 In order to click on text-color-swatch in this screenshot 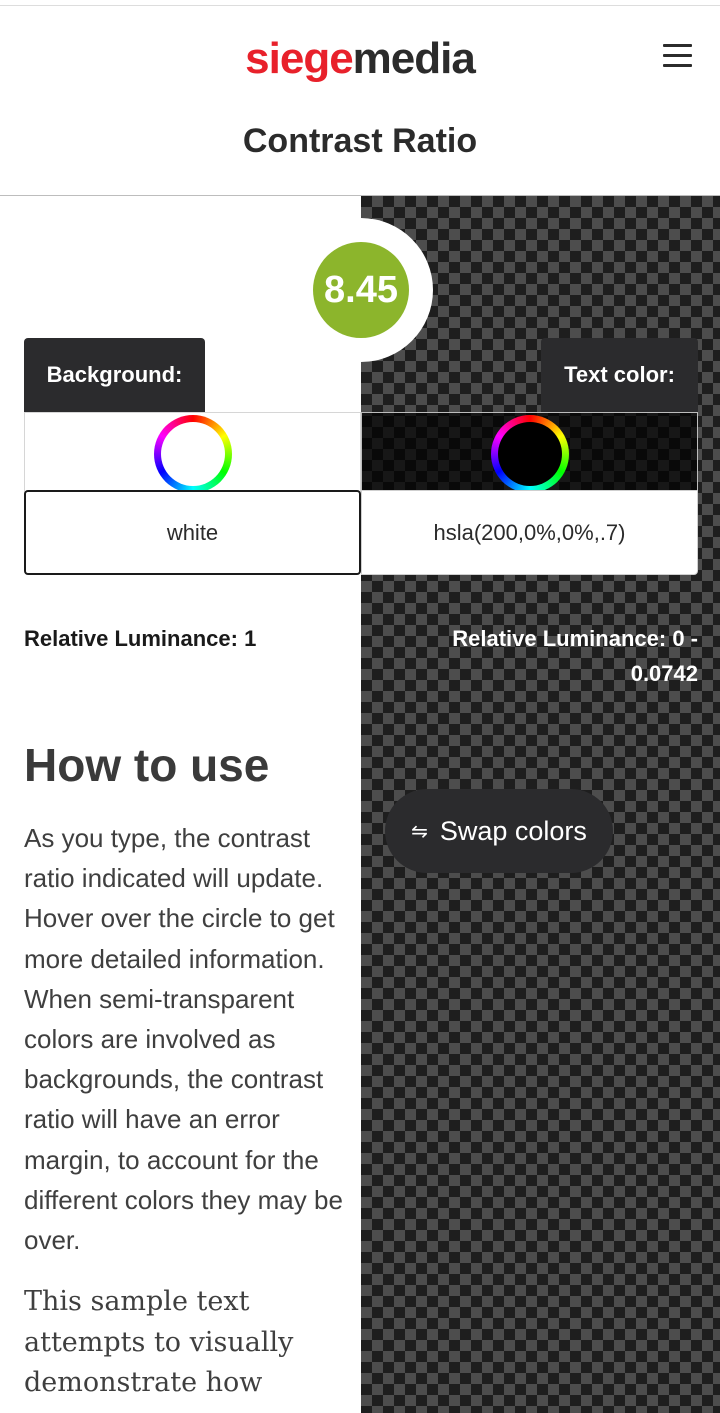, I will do `click(530, 454)`.